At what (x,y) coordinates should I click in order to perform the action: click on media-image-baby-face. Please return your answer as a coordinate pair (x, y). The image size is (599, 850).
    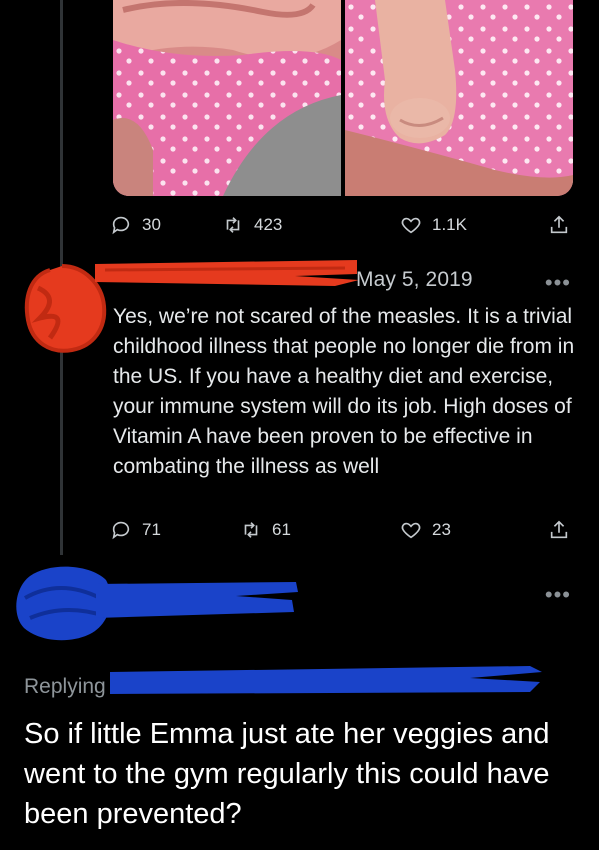
    Looking at the image, I should click on (227, 98).